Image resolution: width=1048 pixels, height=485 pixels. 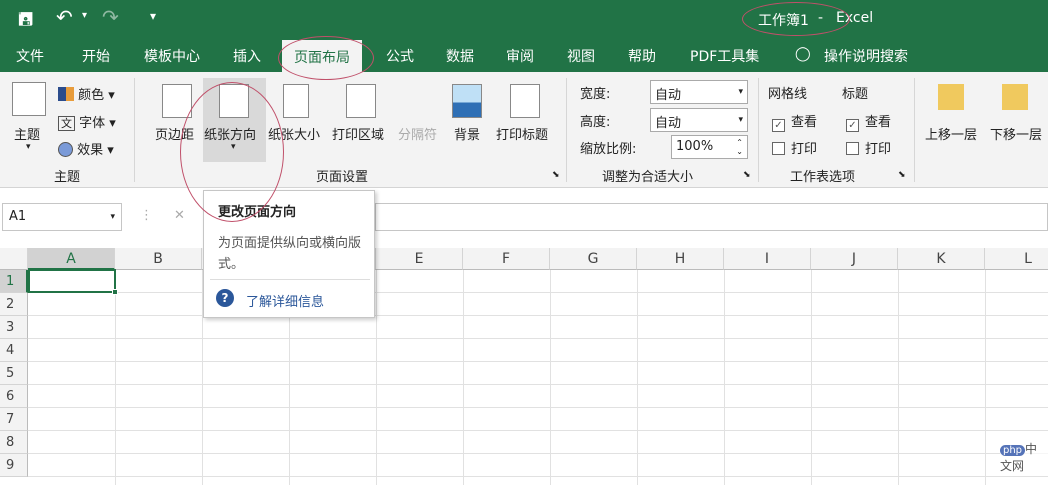 I want to click on column-header-K: K, so click(x=941, y=259).